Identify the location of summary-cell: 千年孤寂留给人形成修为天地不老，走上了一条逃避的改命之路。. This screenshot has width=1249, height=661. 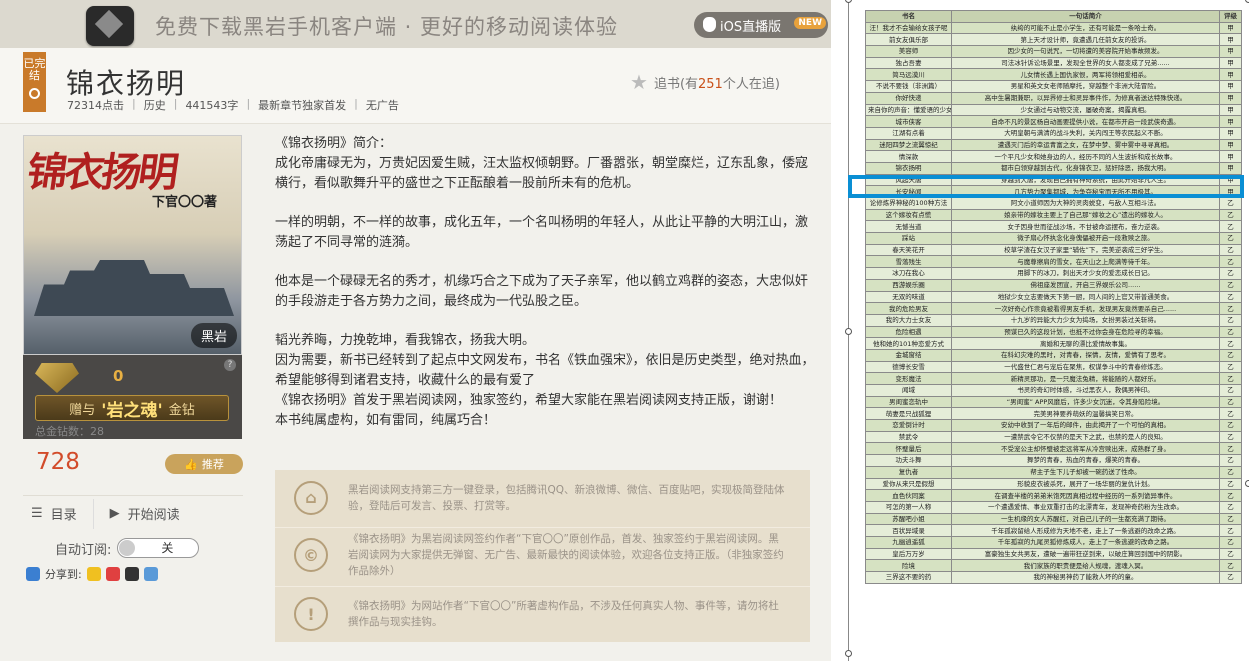
(1085, 530).